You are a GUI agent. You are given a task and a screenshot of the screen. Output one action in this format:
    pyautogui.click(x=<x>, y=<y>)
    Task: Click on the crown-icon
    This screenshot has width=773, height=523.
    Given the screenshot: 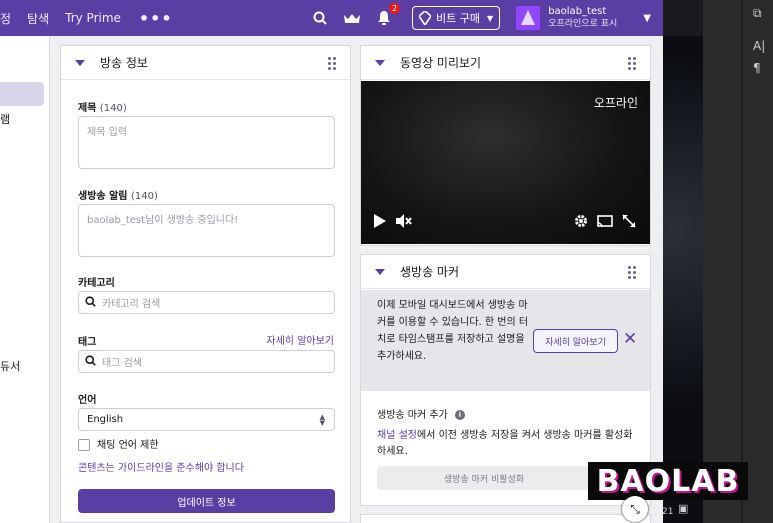 What is the action you would take?
    pyautogui.click(x=352, y=18)
    